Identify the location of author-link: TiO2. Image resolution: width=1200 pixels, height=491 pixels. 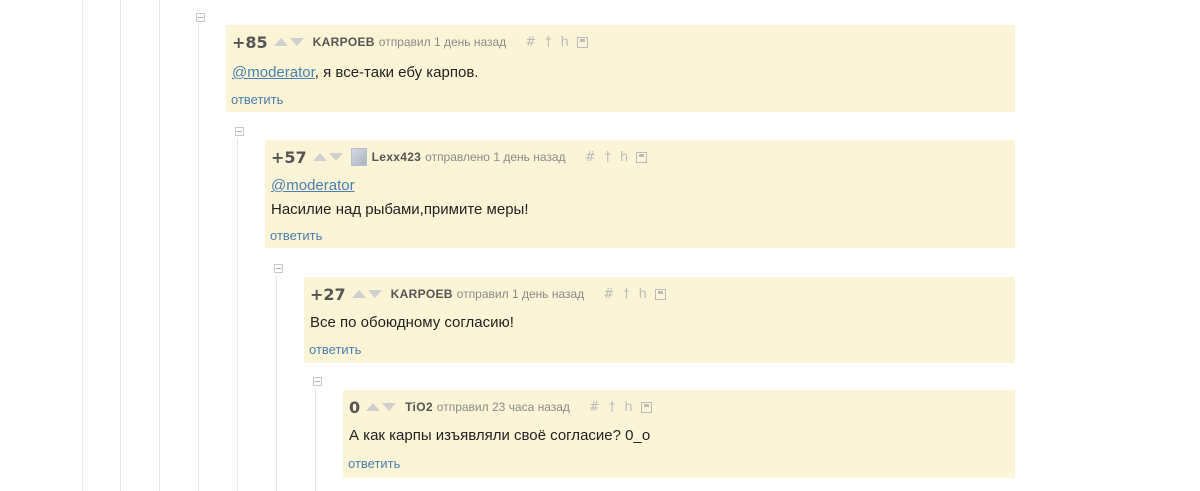
(419, 407).